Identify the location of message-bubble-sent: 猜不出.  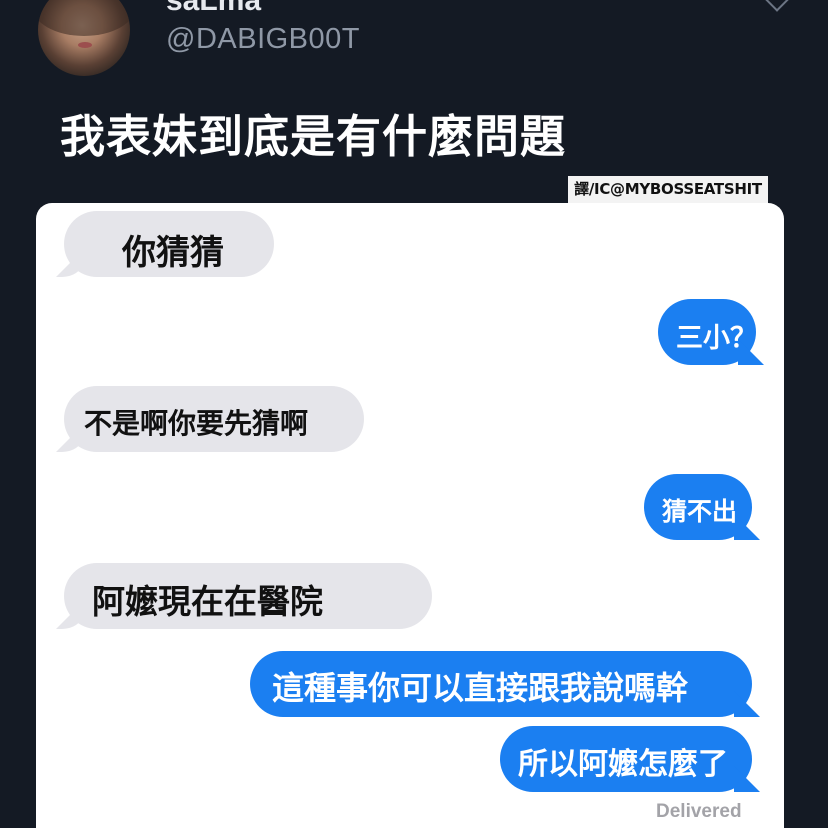
(702, 507).